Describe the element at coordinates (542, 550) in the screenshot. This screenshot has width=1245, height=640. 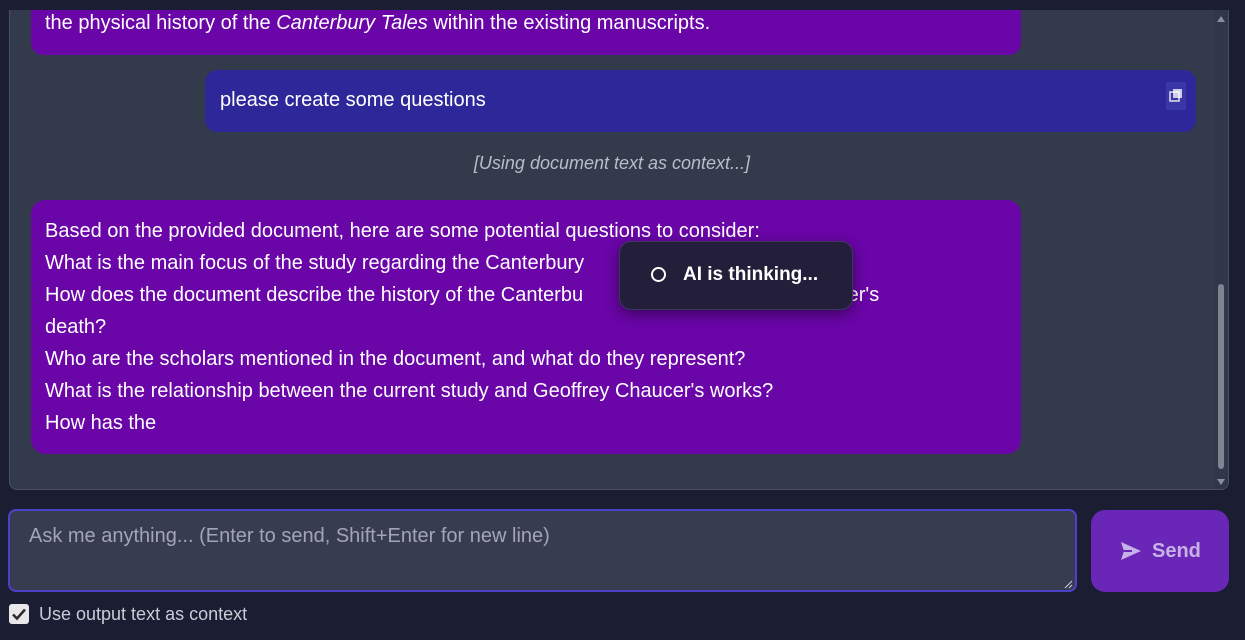
I see `message-input` at that location.